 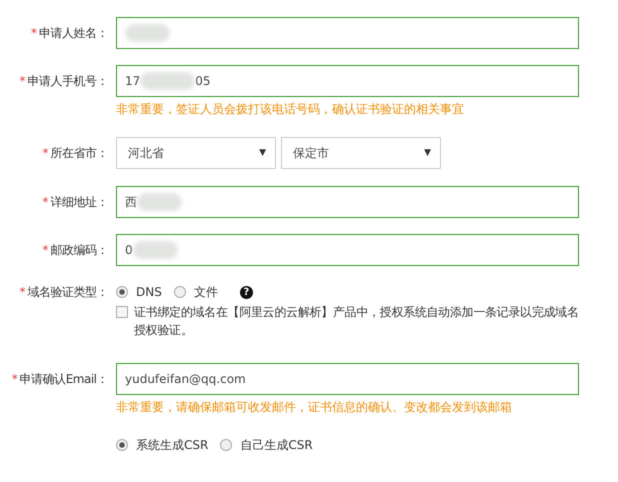 I want to click on hint-text: 非常重要，签证人员会拨打该电话号码，确认证书验证的相关事宜, so click(x=290, y=109).